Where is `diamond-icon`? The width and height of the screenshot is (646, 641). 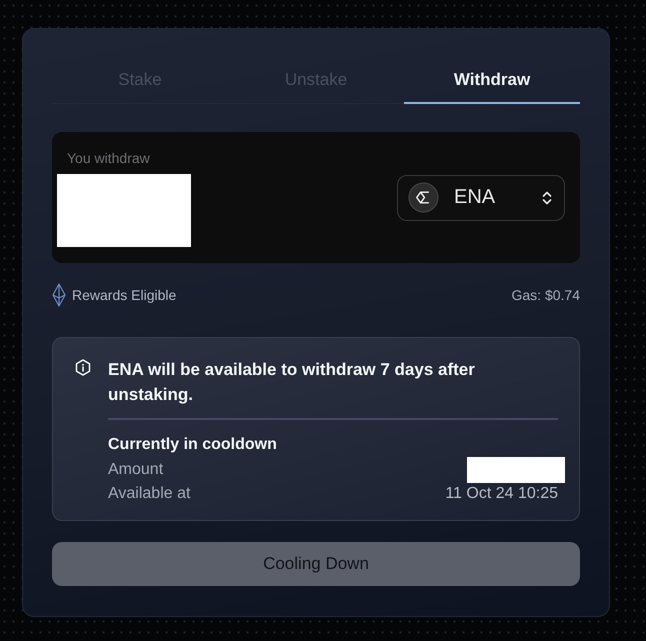
diamond-icon is located at coordinates (59, 295).